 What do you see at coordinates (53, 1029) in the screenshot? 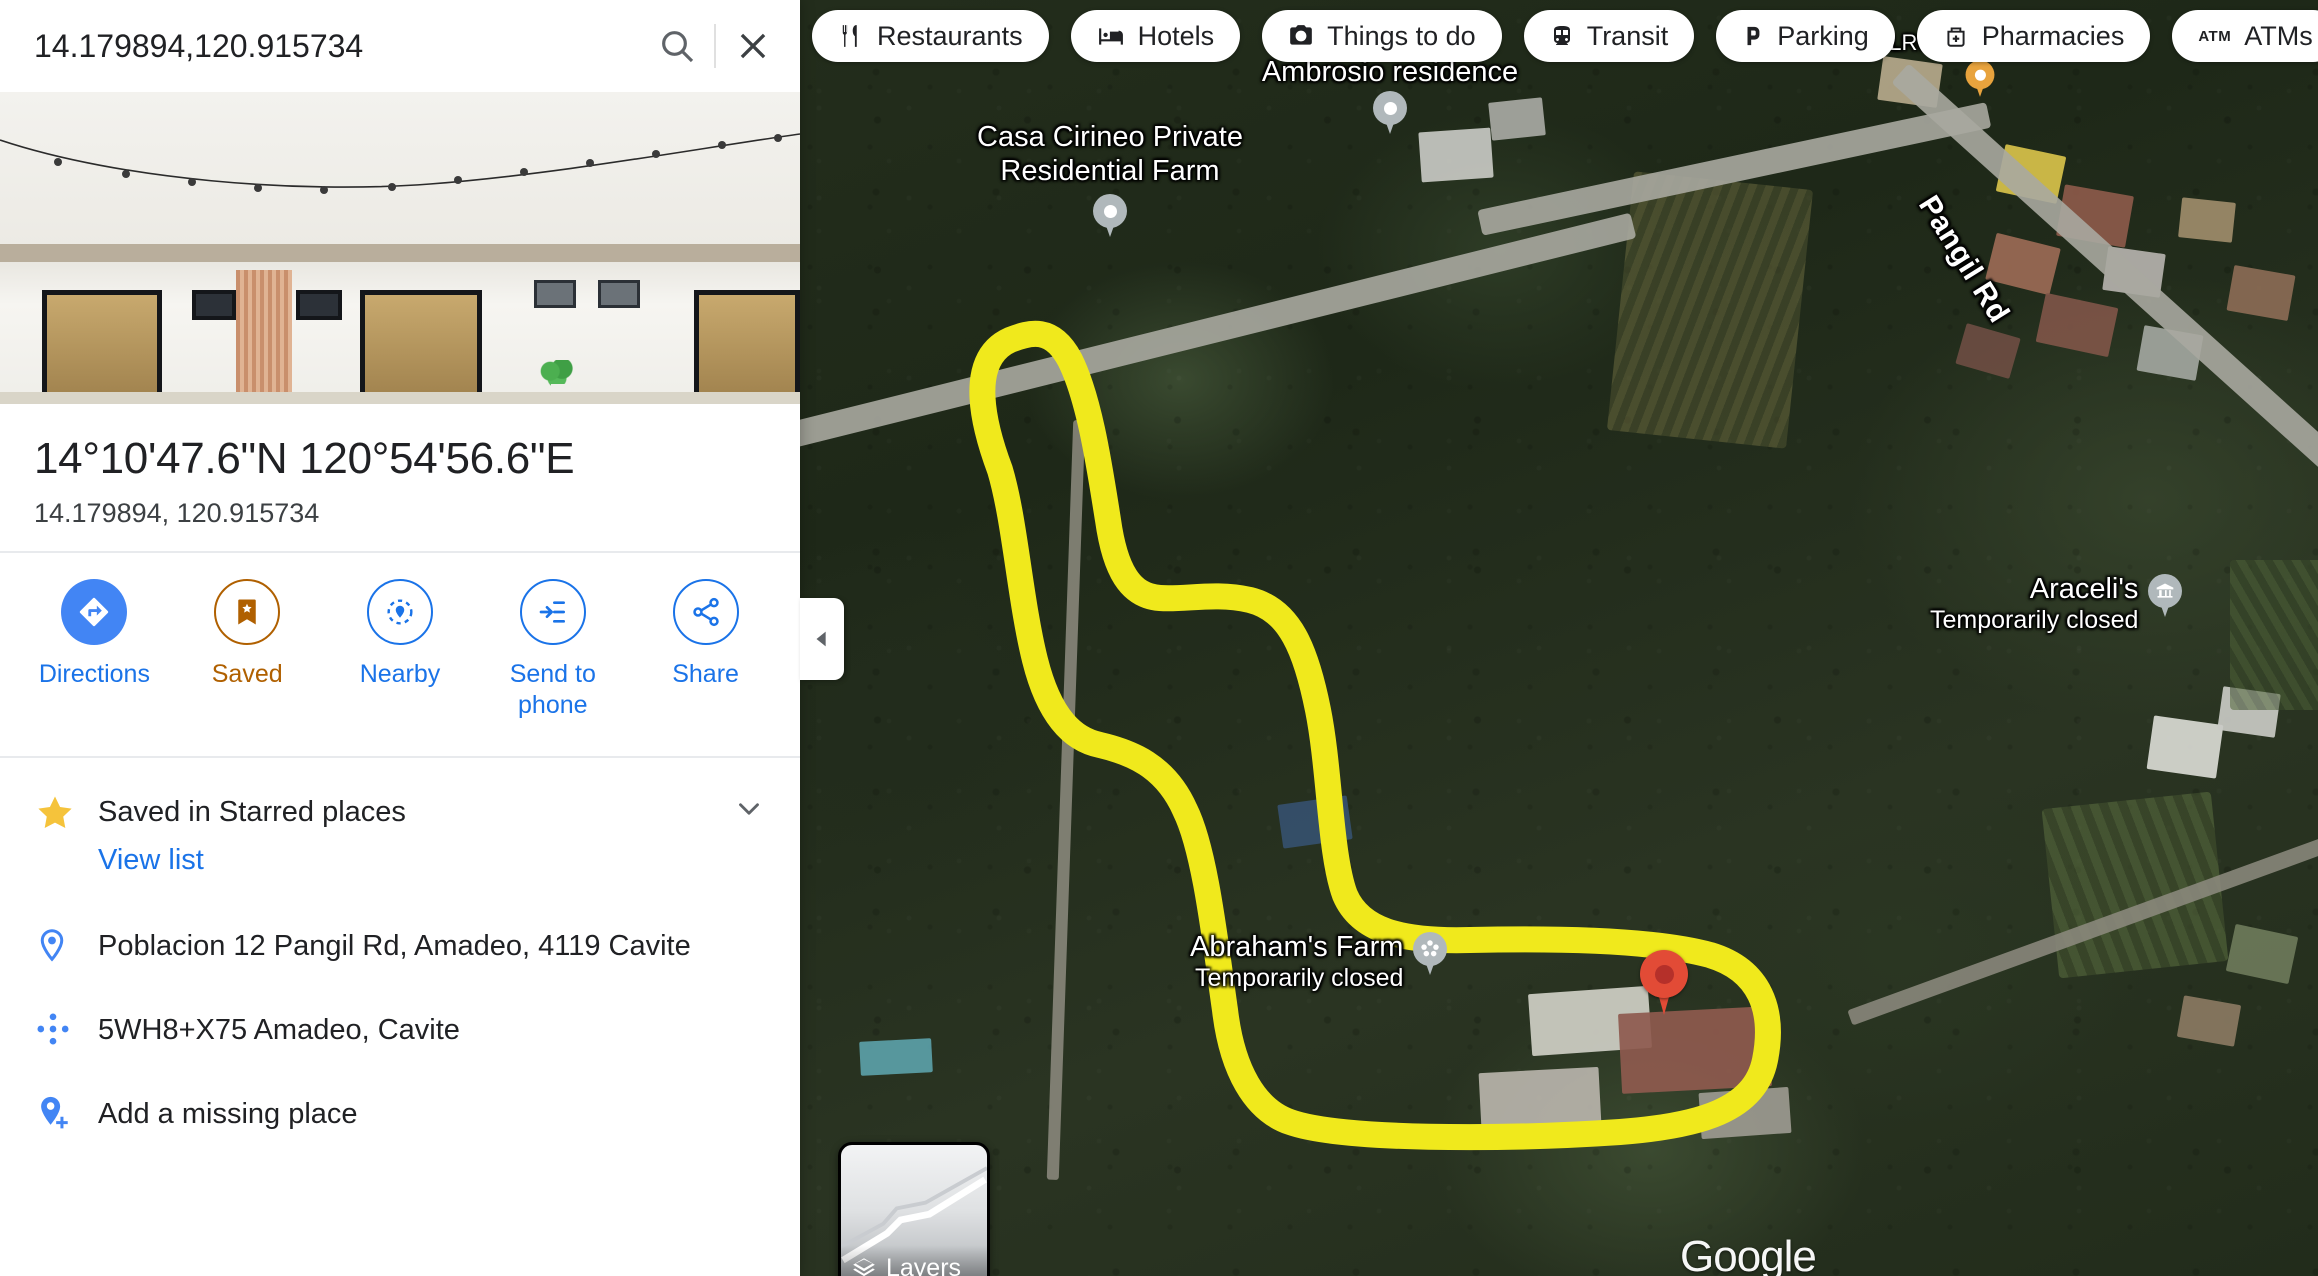
I see `plus-code-icon` at bounding box center [53, 1029].